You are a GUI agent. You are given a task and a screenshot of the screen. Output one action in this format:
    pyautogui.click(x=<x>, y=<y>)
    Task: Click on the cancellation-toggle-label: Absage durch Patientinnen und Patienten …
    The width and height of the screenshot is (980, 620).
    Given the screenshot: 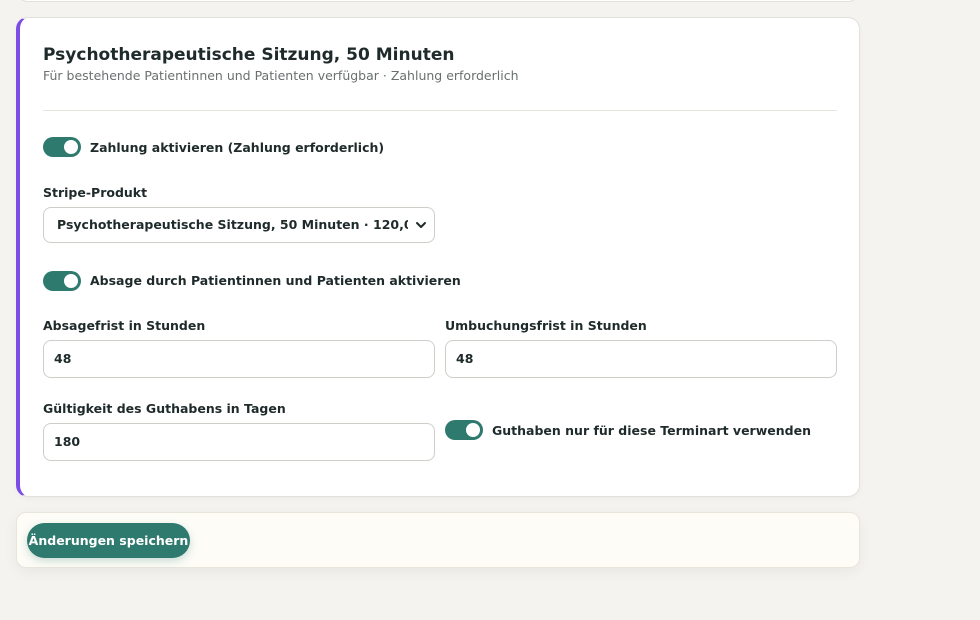 What is the action you would take?
    pyautogui.click(x=275, y=280)
    